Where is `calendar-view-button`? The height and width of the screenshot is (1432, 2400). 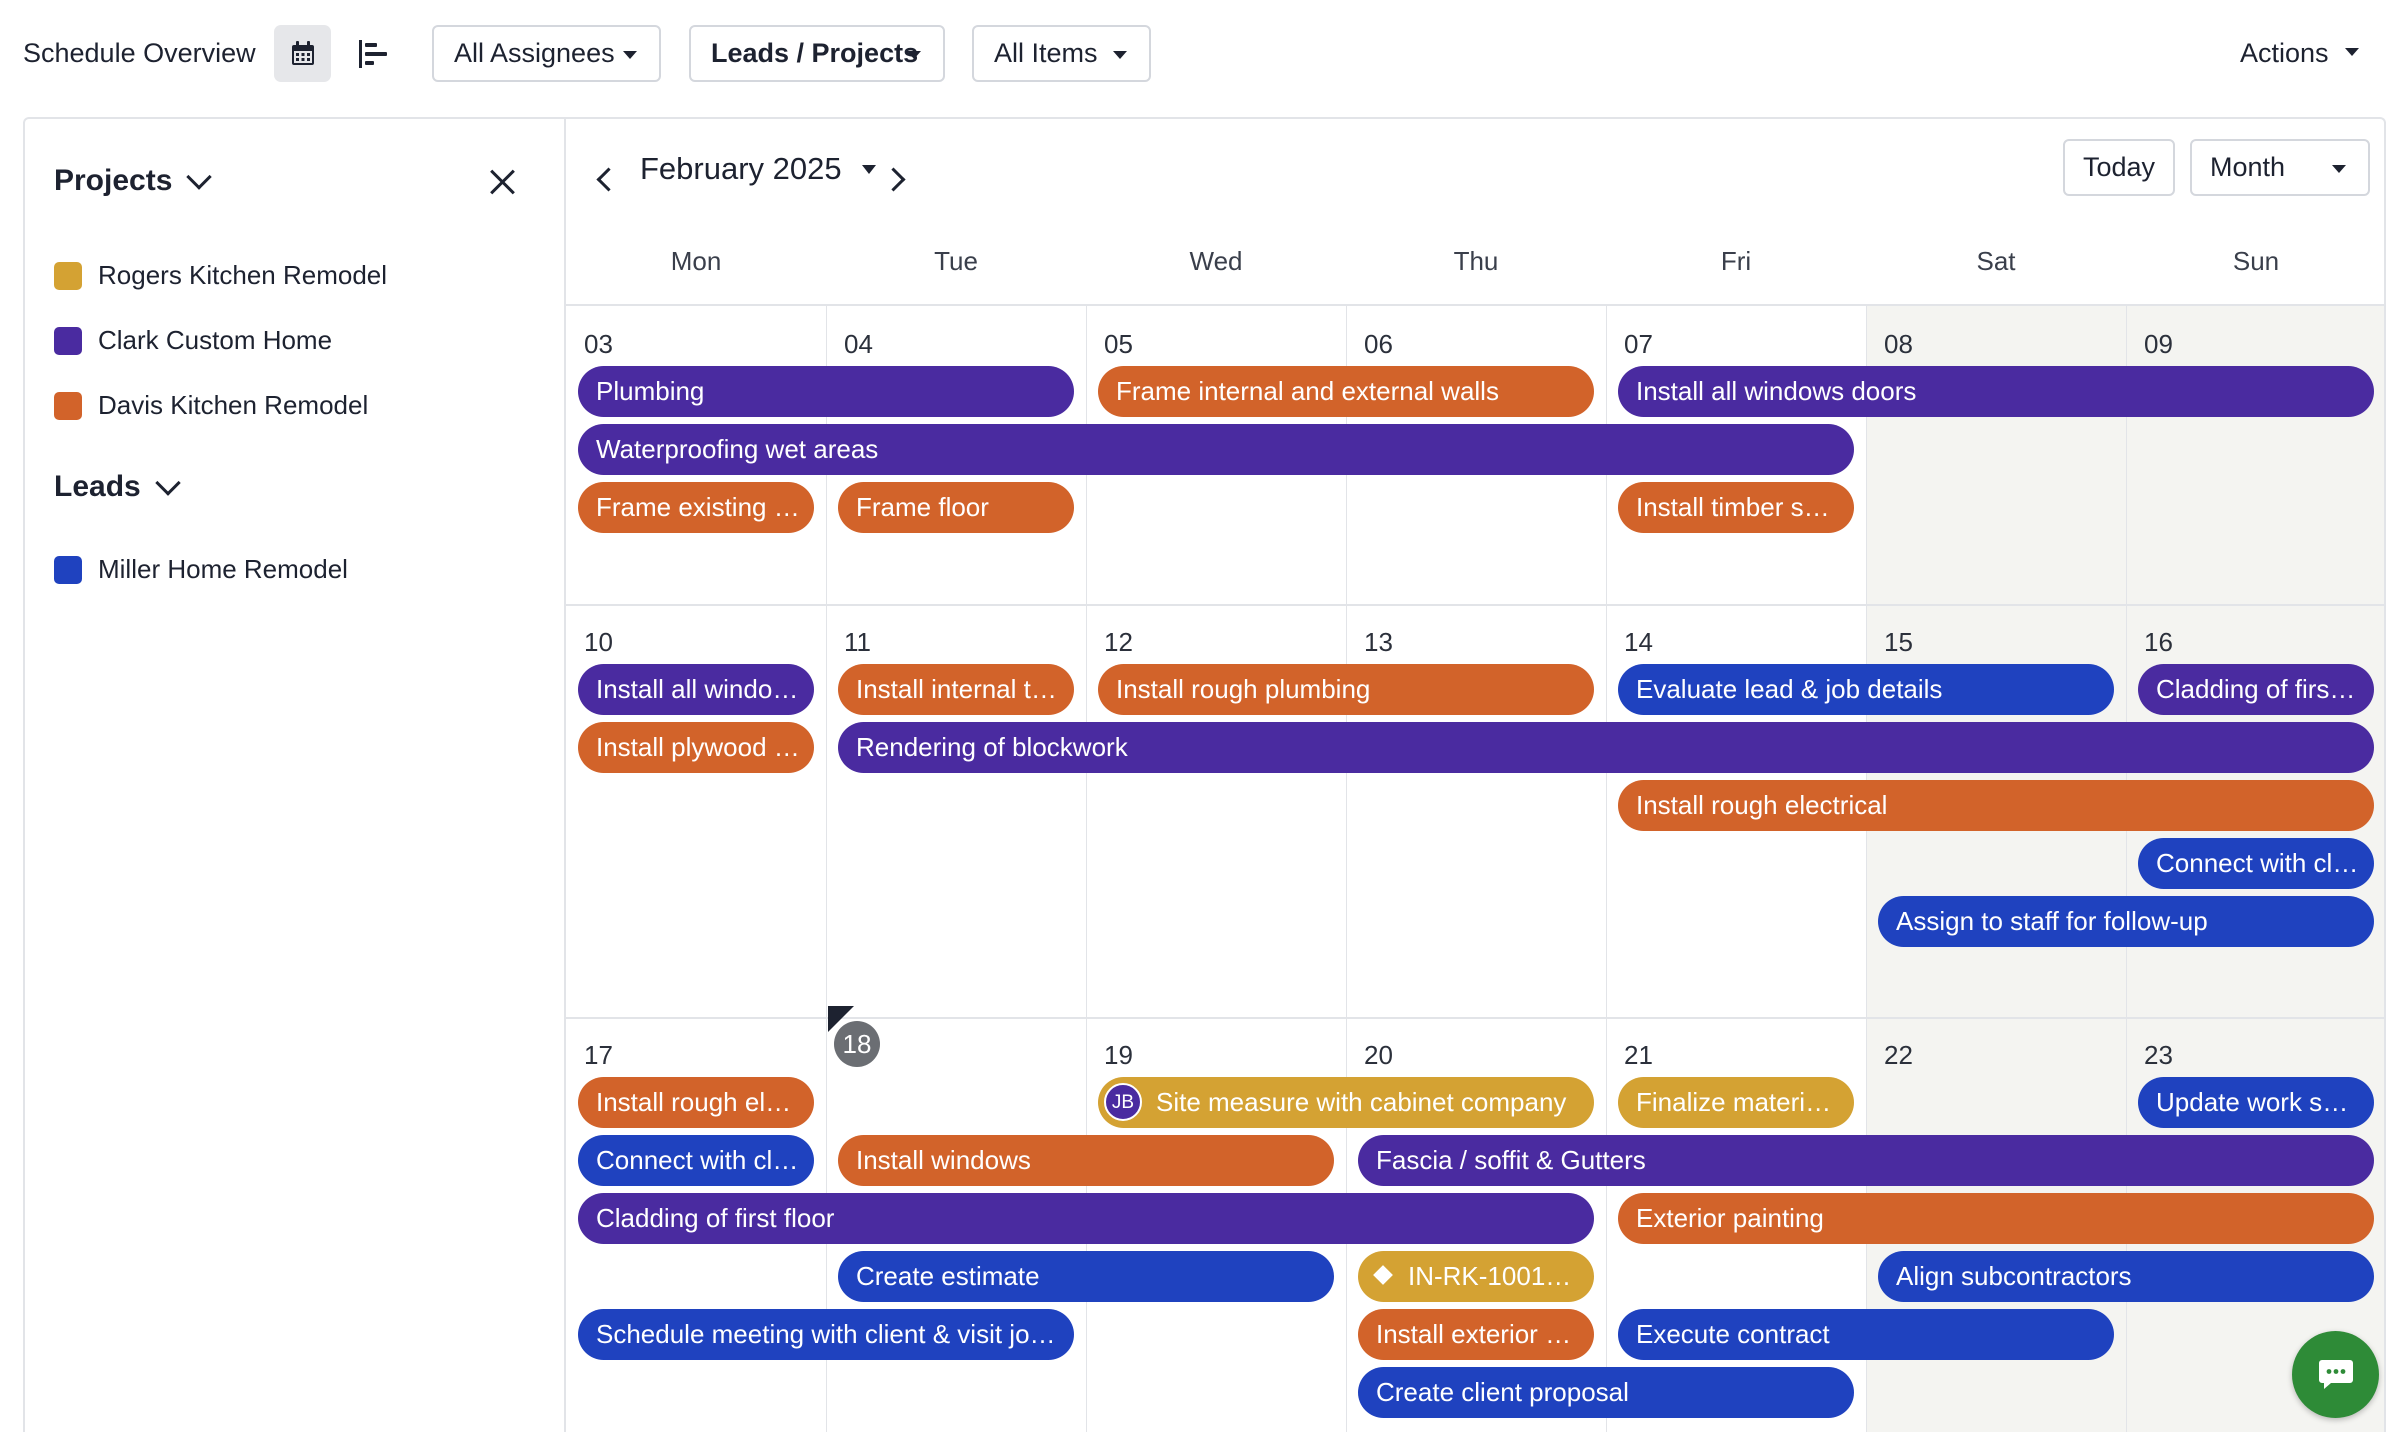 calendar-view-button is located at coordinates (302, 53).